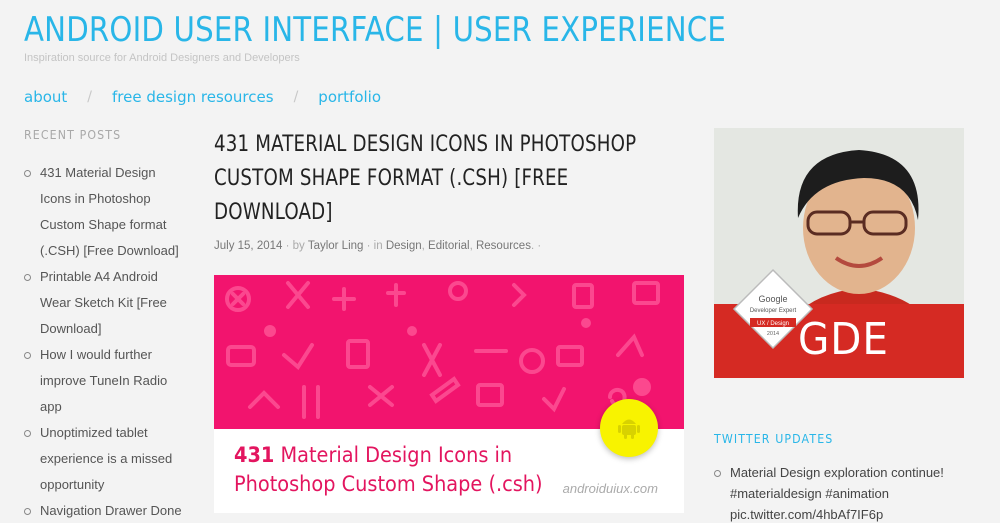 This screenshot has width=1000, height=523. Describe the element at coordinates (404, 246) in the screenshot. I see `category-link-design: Design` at that location.